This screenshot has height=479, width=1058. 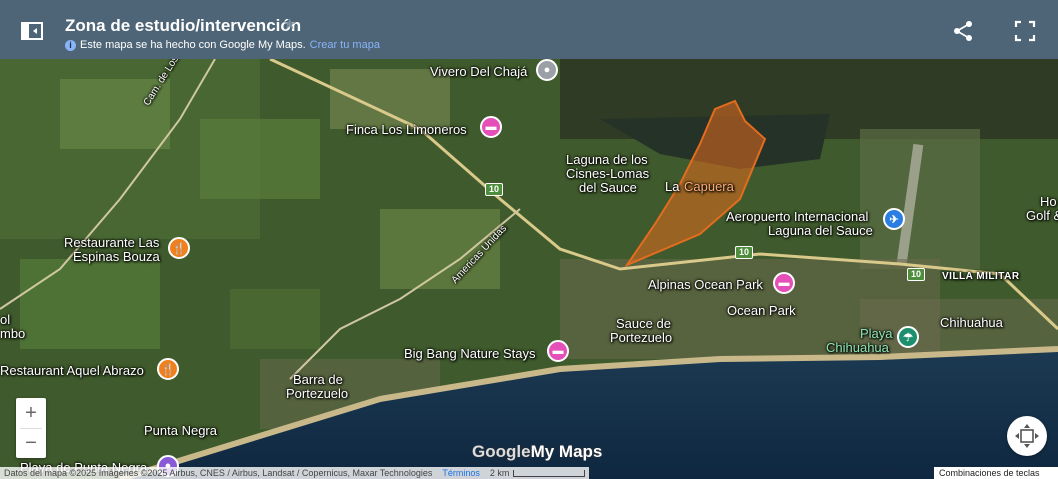 I want to click on place-vivero: Vivero Del Chajá, so click(x=478, y=71).